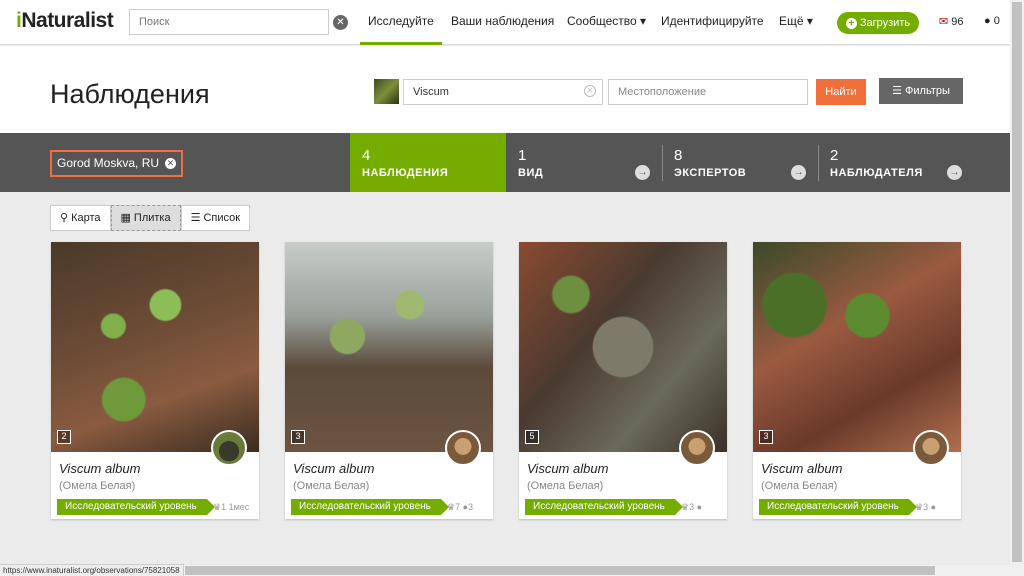 Image resolution: width=1024 pixels, height=576 pixels. What do you see at coordinates (921, 91) in the screenshot?
I see `filters-button: ☰ Фильтры` at bounding box center [921, 91].